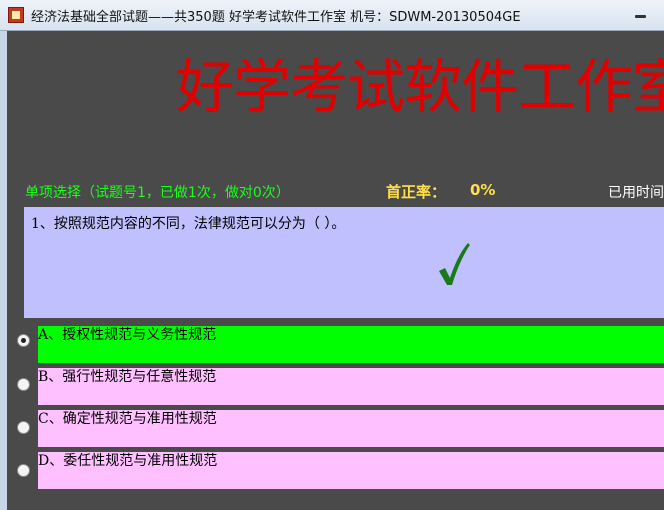 Image resolution: width=664 pixels, height=510 pixels. I want to click on option-b: B、强行性规范与任意性规范, so click(351, 386).